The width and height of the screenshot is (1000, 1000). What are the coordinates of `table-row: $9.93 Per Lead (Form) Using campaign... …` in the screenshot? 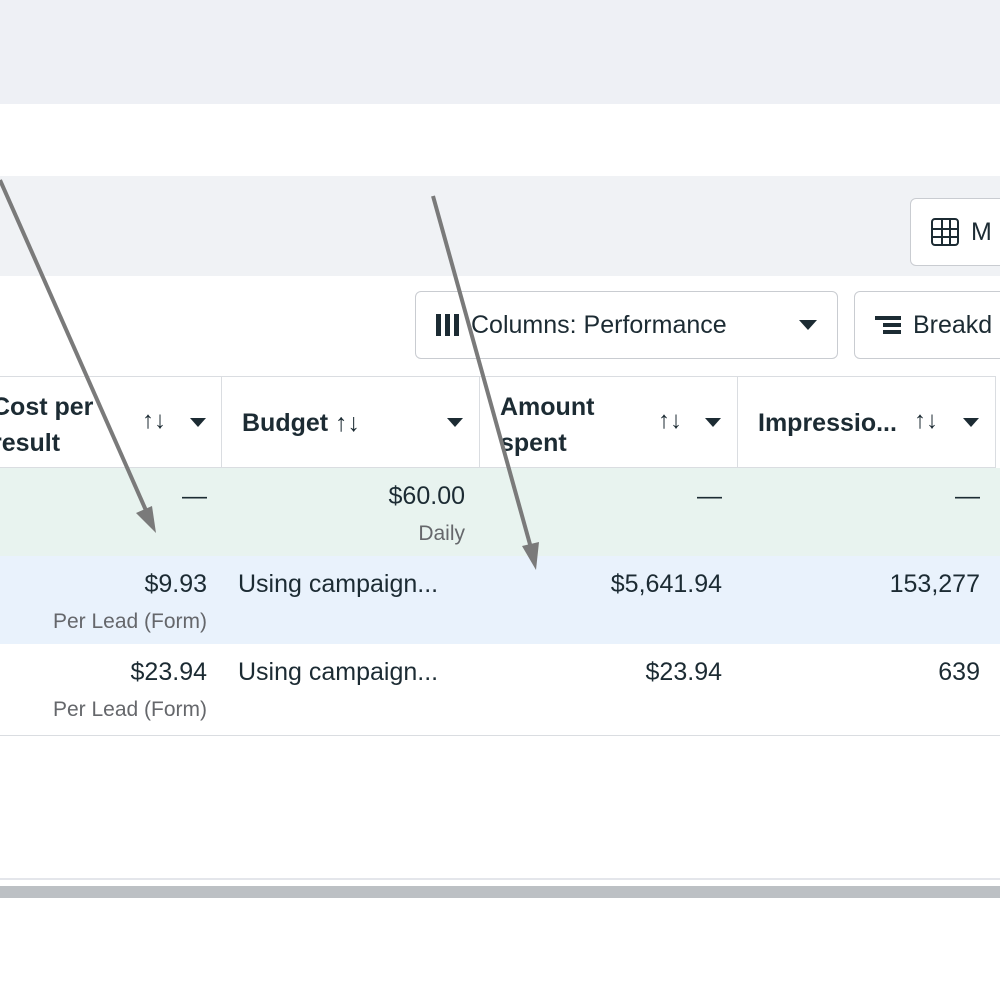 It's located at (500, 600).